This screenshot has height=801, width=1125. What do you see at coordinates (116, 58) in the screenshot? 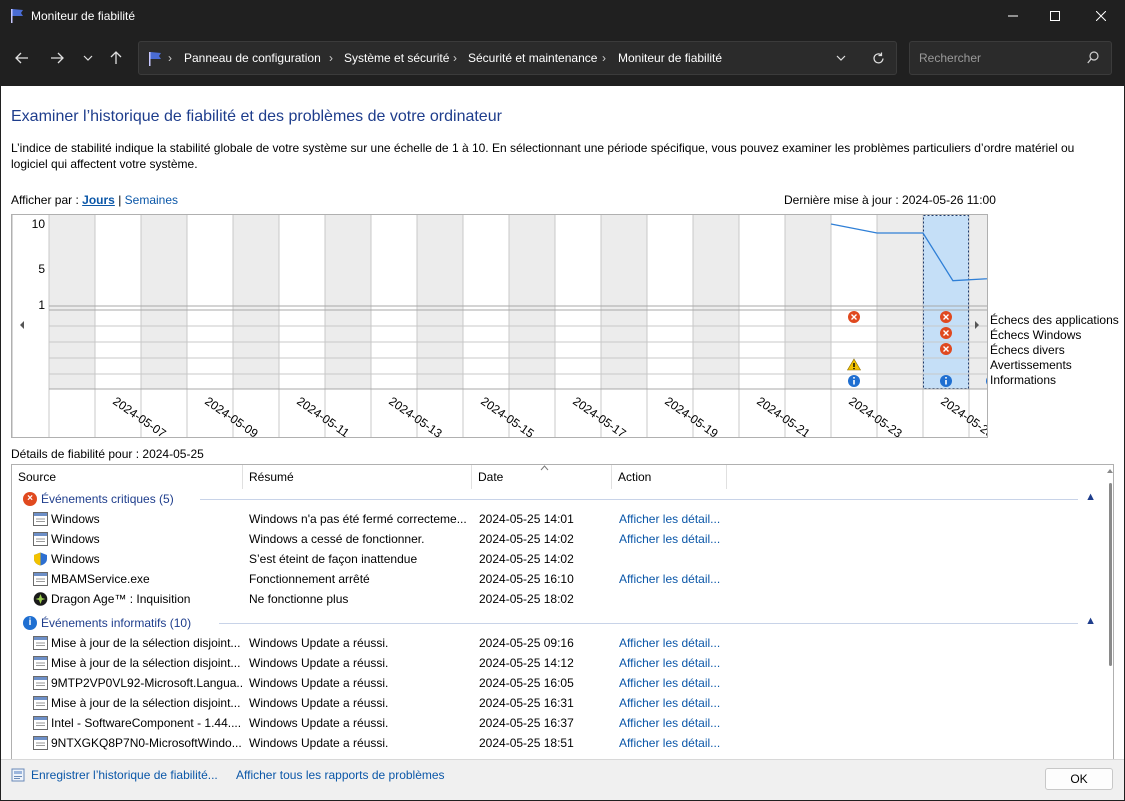
I see `up-button` at bounding box center [116, 58].